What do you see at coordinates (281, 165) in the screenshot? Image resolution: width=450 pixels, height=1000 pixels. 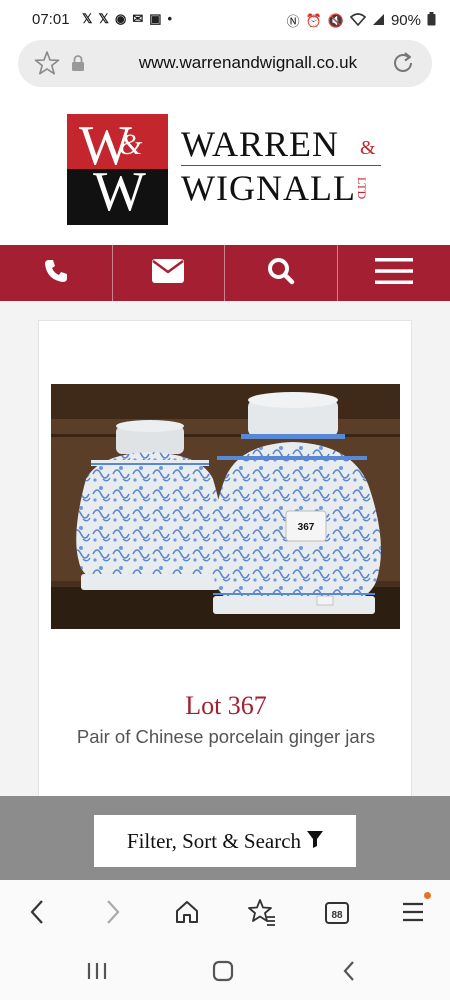 I see `logo-divider` at bounding box center [281, 165].